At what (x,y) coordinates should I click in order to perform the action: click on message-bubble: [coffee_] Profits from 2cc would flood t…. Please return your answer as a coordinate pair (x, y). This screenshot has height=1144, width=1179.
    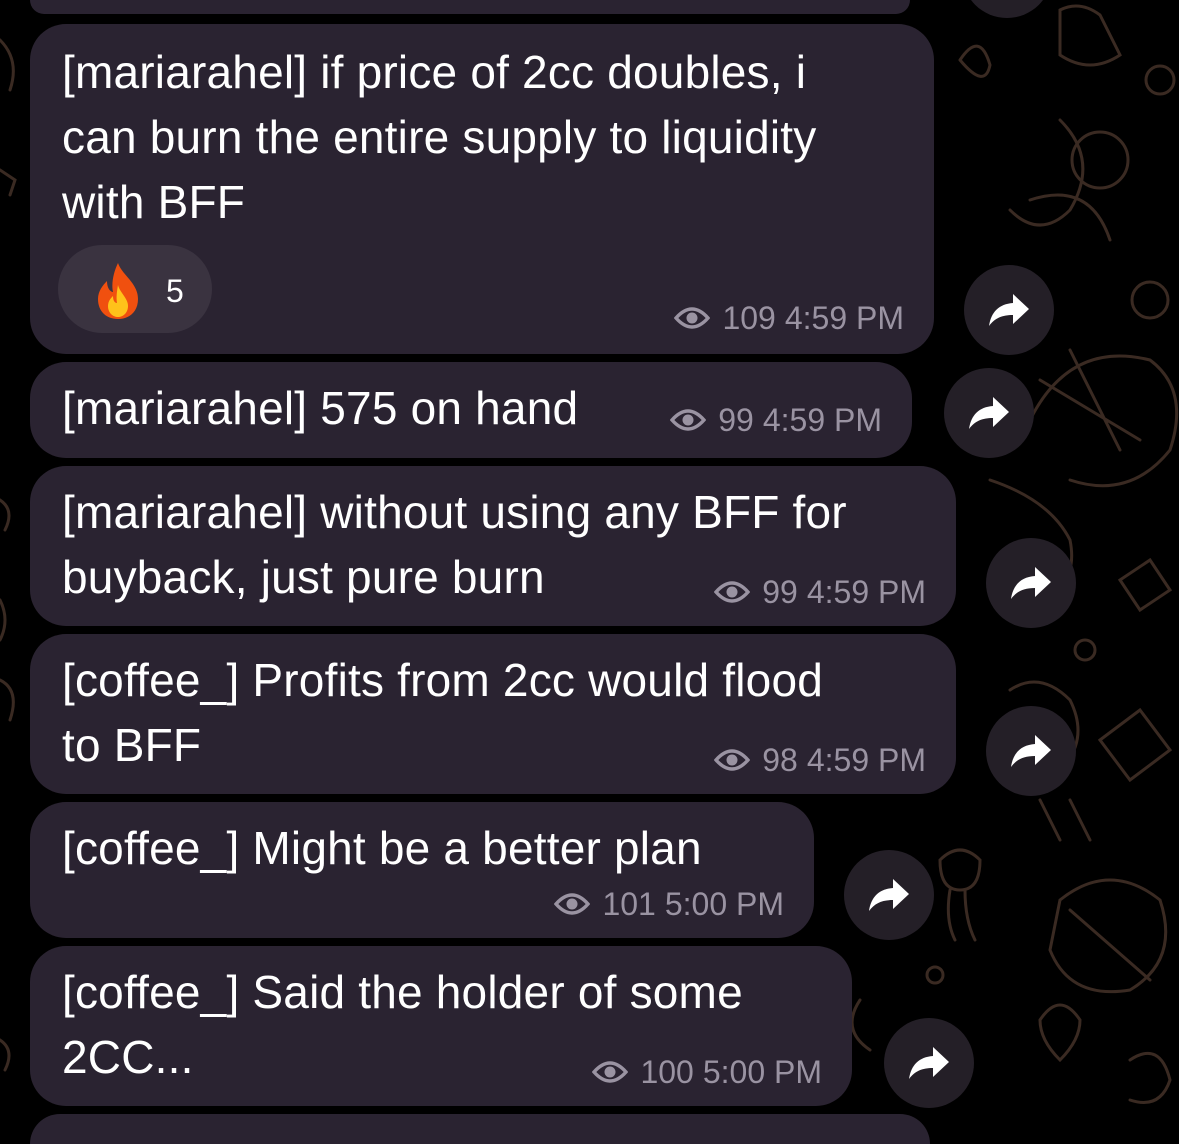
    Looking at the image, I should click on (493, 714).